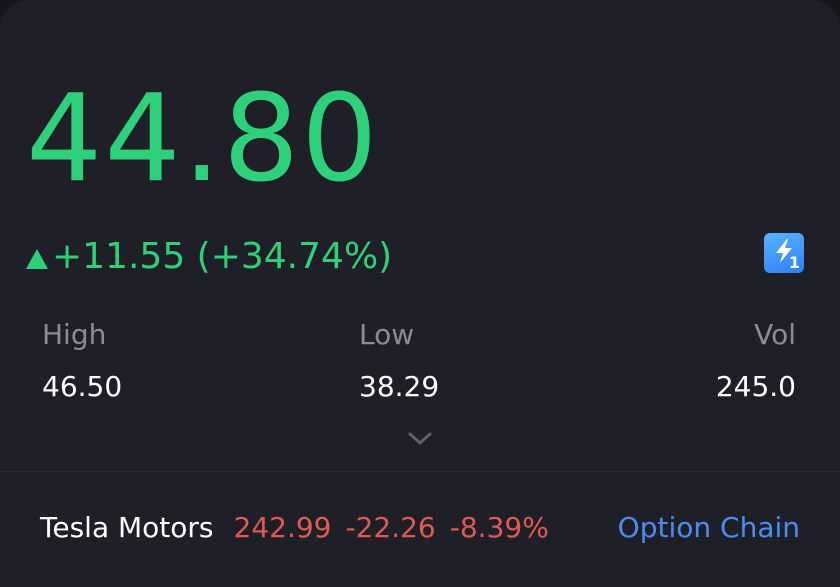 This screenshot has width=840, height=587. Describe the element at coordinates (387, 334) in the screenshot. I see `low-label: Low` at that location.